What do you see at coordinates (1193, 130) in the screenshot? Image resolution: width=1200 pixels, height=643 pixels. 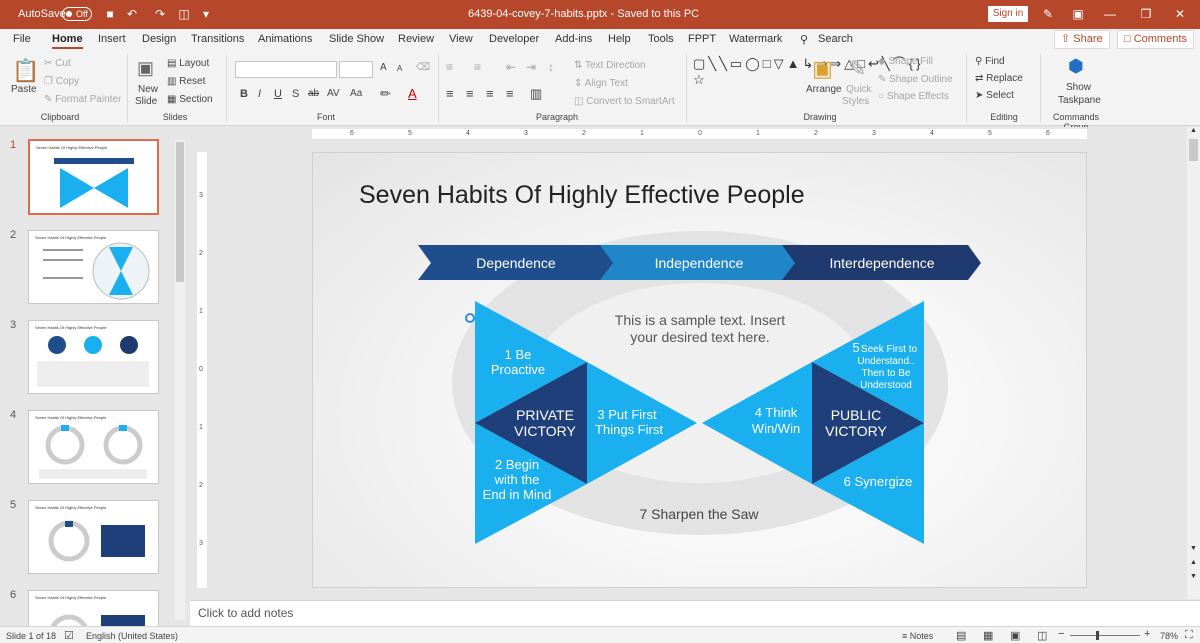 I see `scroll-up-icon: ▲` at bounding box center [1193, 130].